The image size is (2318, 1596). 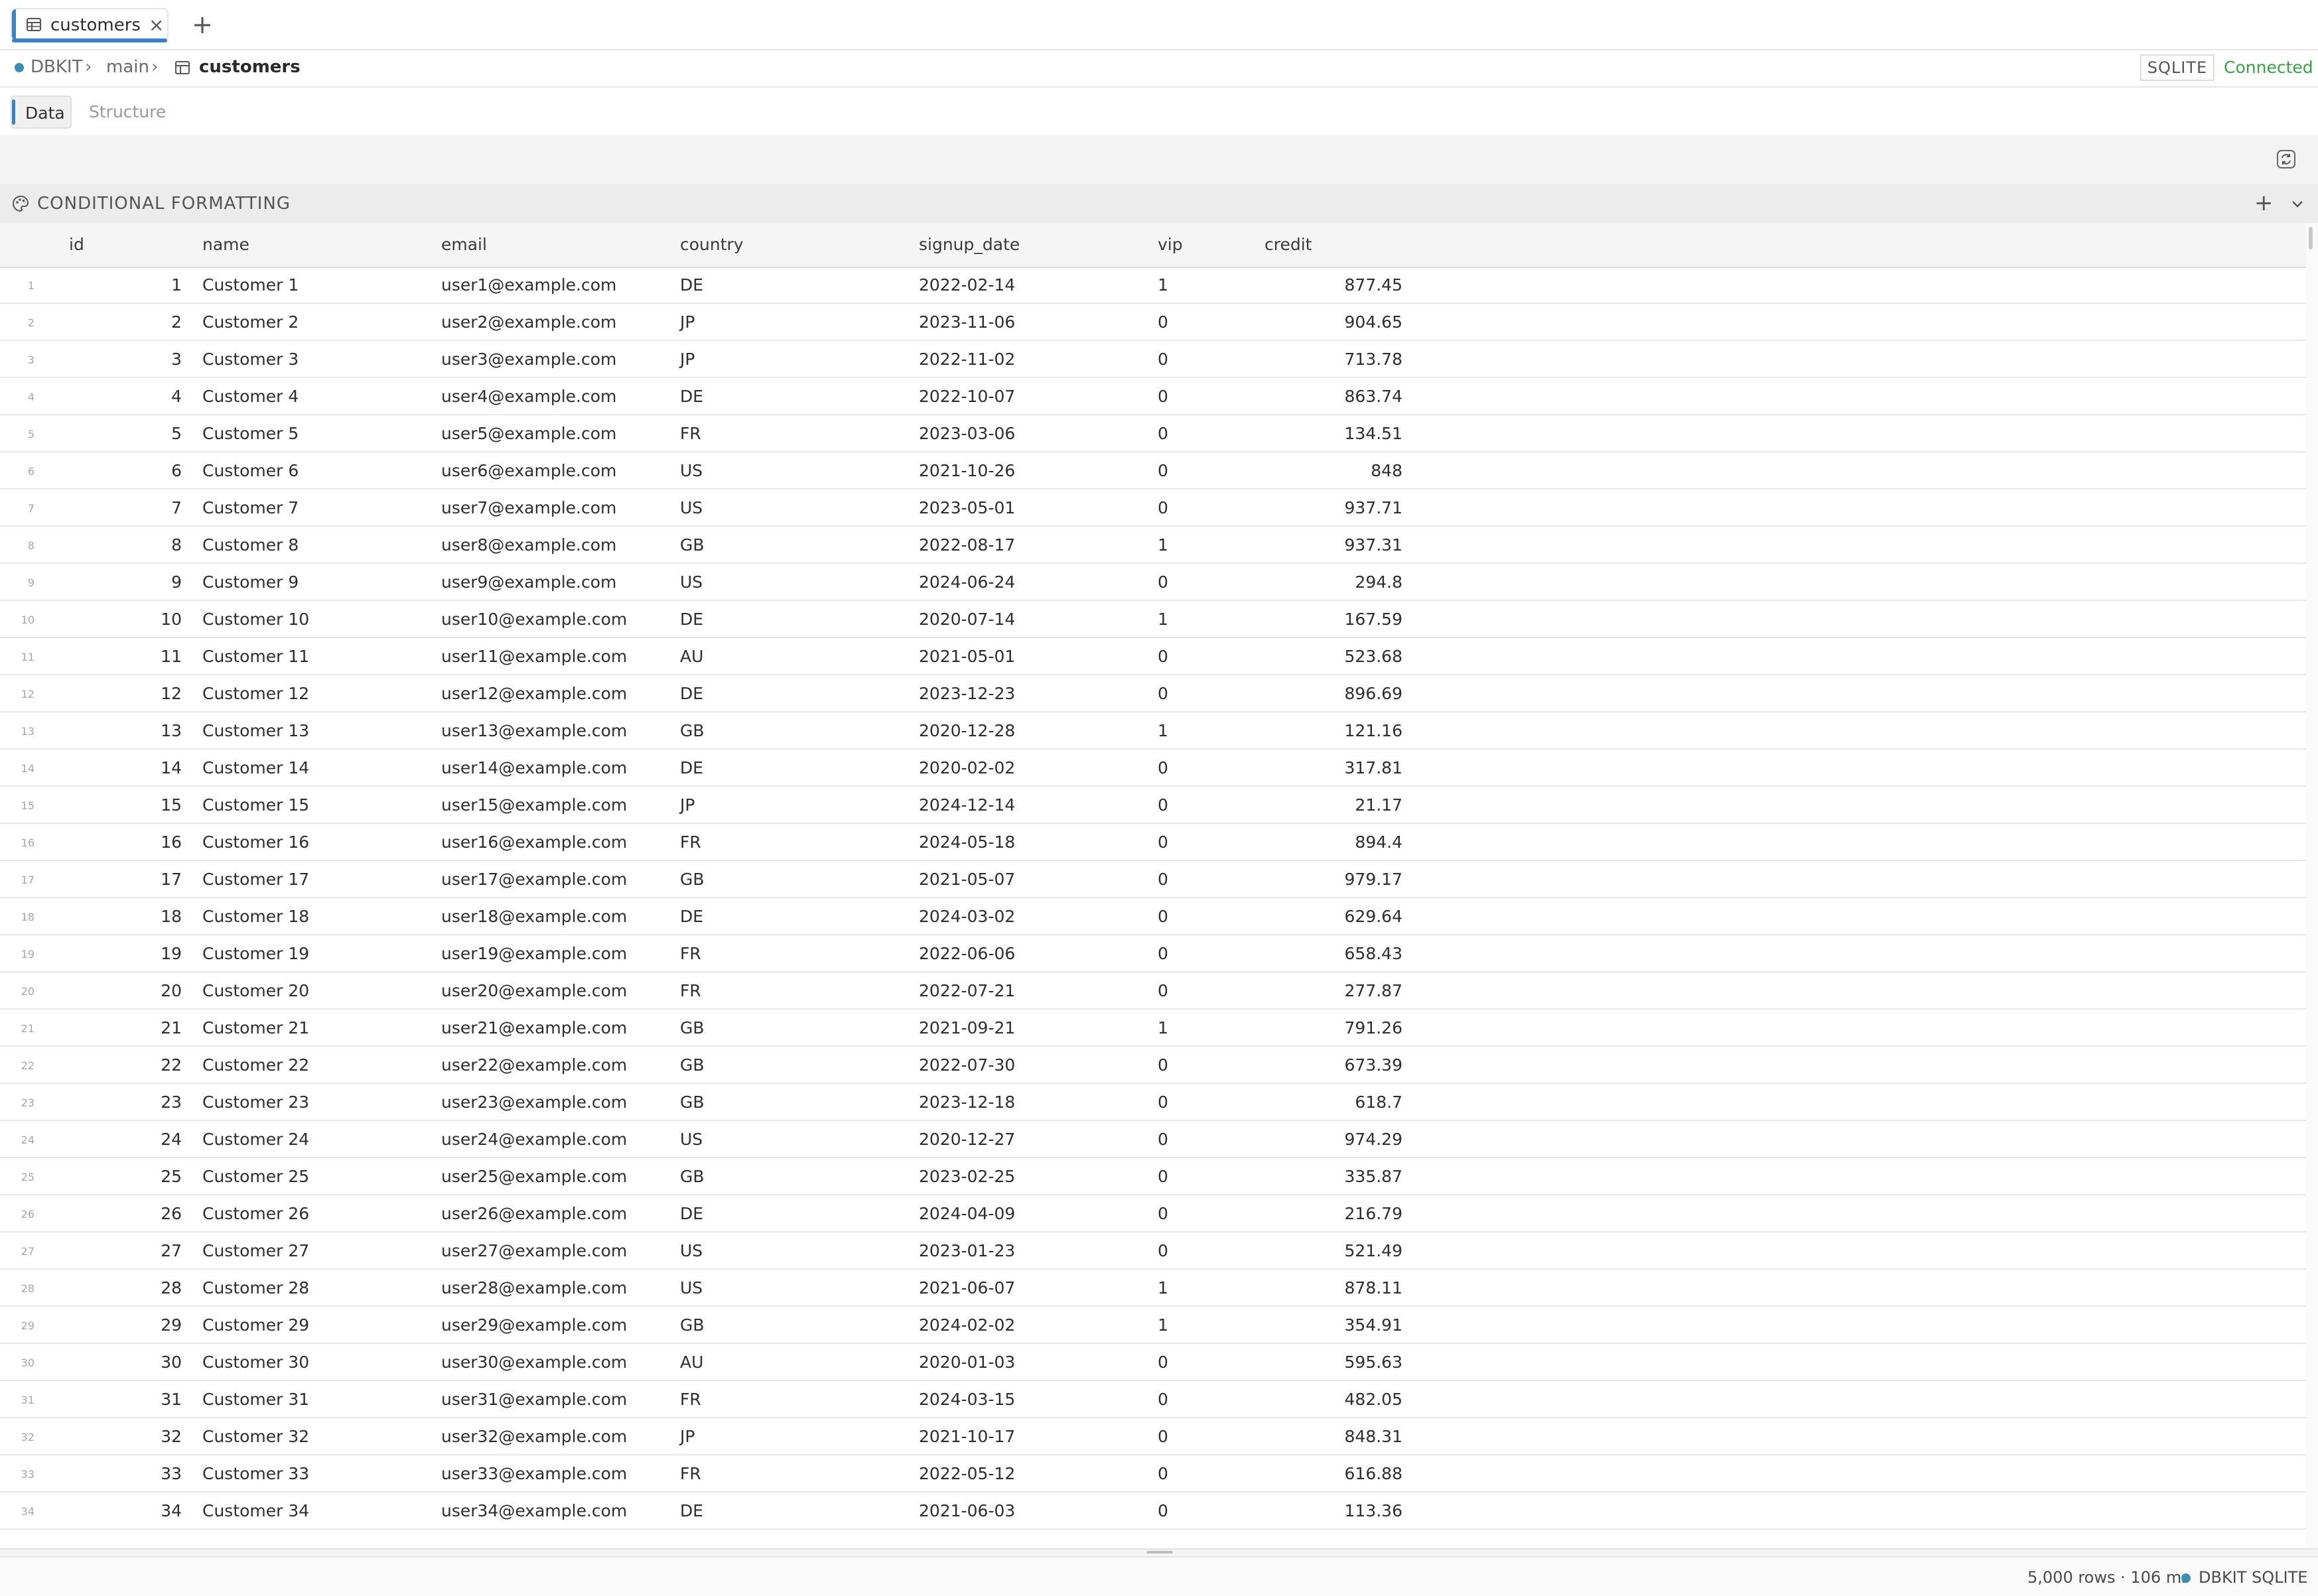 What do you see at coordinates (967, 1473) in the screenshot?
I see `cell-signup-date: 2022-05-12` at bounding box center [967, 1473].